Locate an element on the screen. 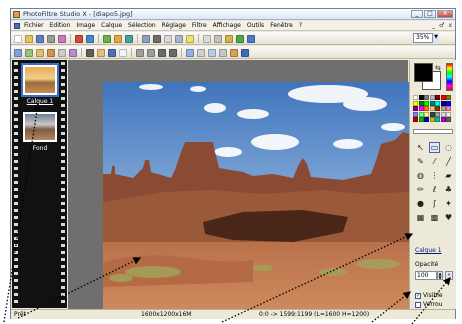  frame-icon is located at coordinates (190, 38).